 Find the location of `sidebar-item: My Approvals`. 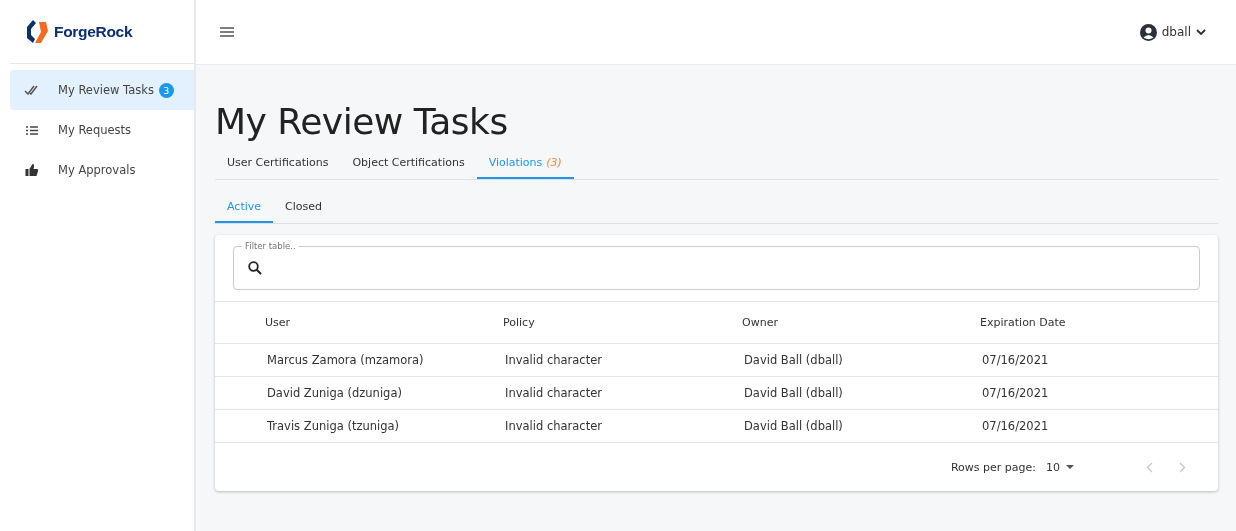

sidebar-item: My Approvals is located at coordinates (102, 170).